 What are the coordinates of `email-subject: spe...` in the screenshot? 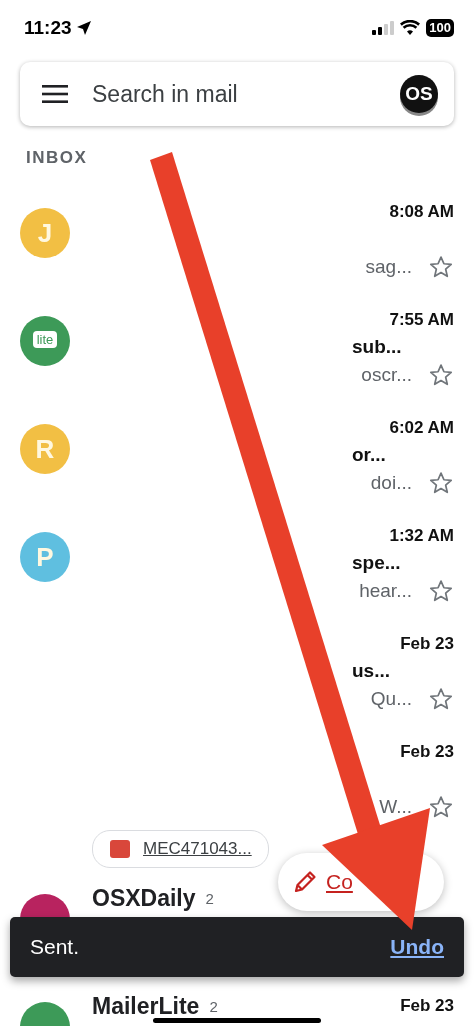 It's located at (376, 562).